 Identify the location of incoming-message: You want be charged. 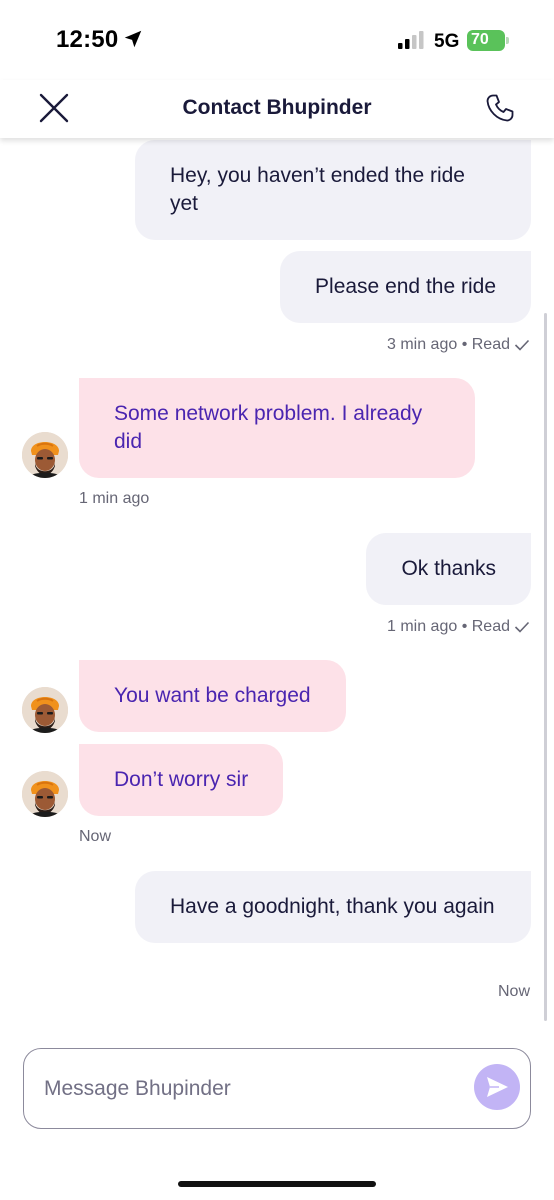
(212, 696).